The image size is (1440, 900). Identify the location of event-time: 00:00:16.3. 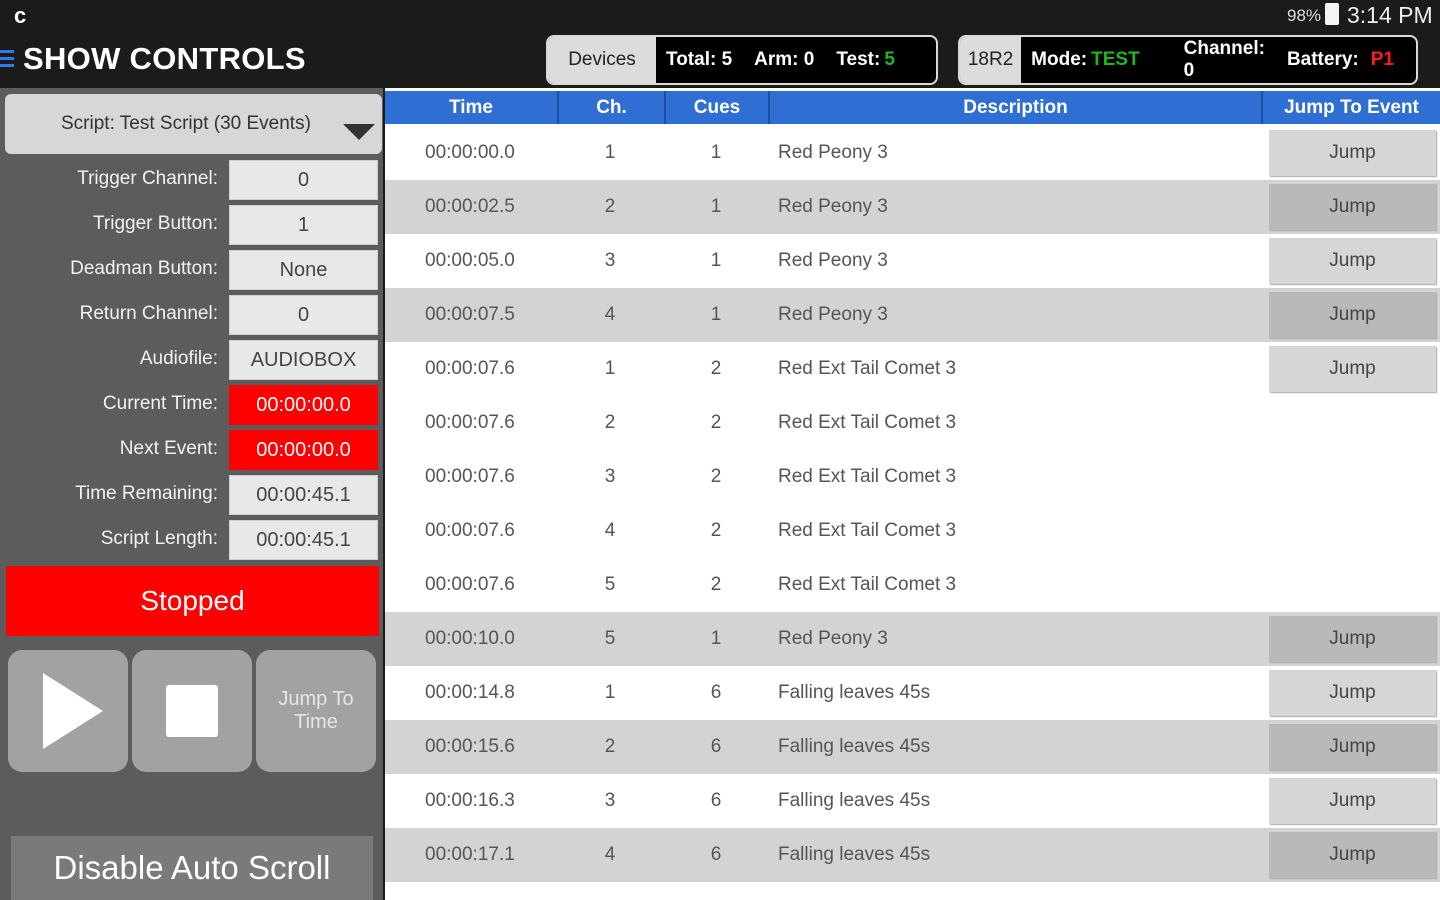
(470, 800).